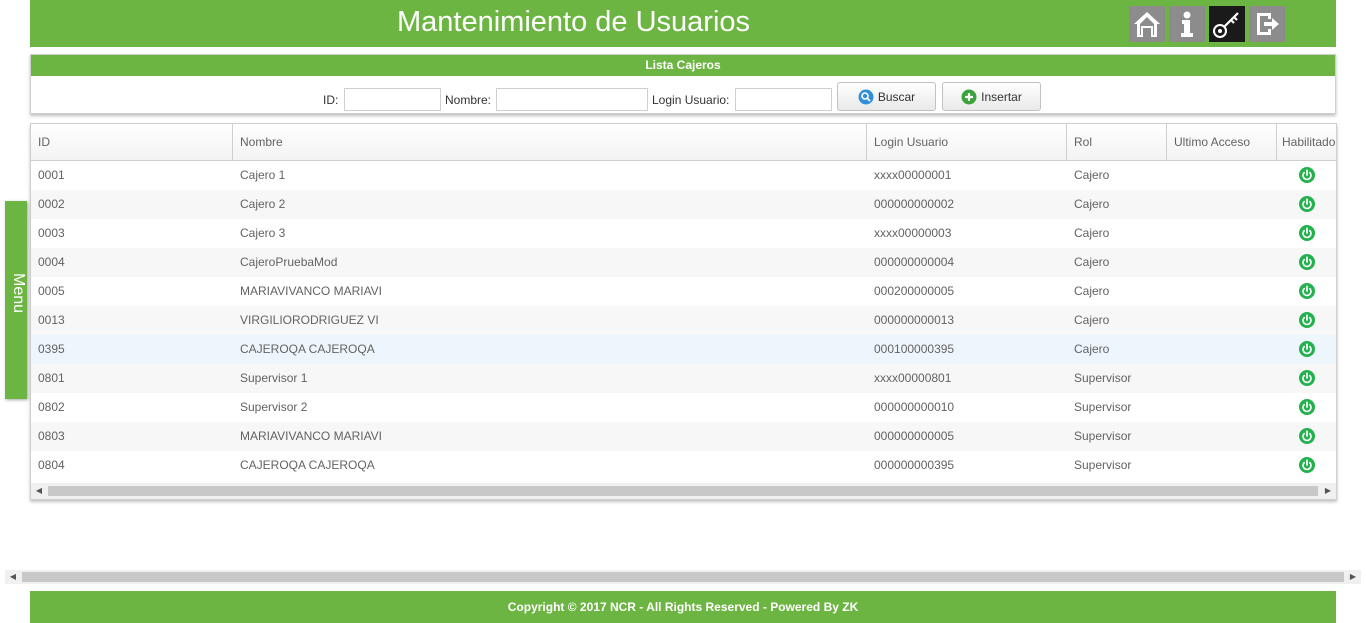  Describe the element at coordinates (691, 100) in the screenshot. I see `login-label: Login Usuario:` at that location.